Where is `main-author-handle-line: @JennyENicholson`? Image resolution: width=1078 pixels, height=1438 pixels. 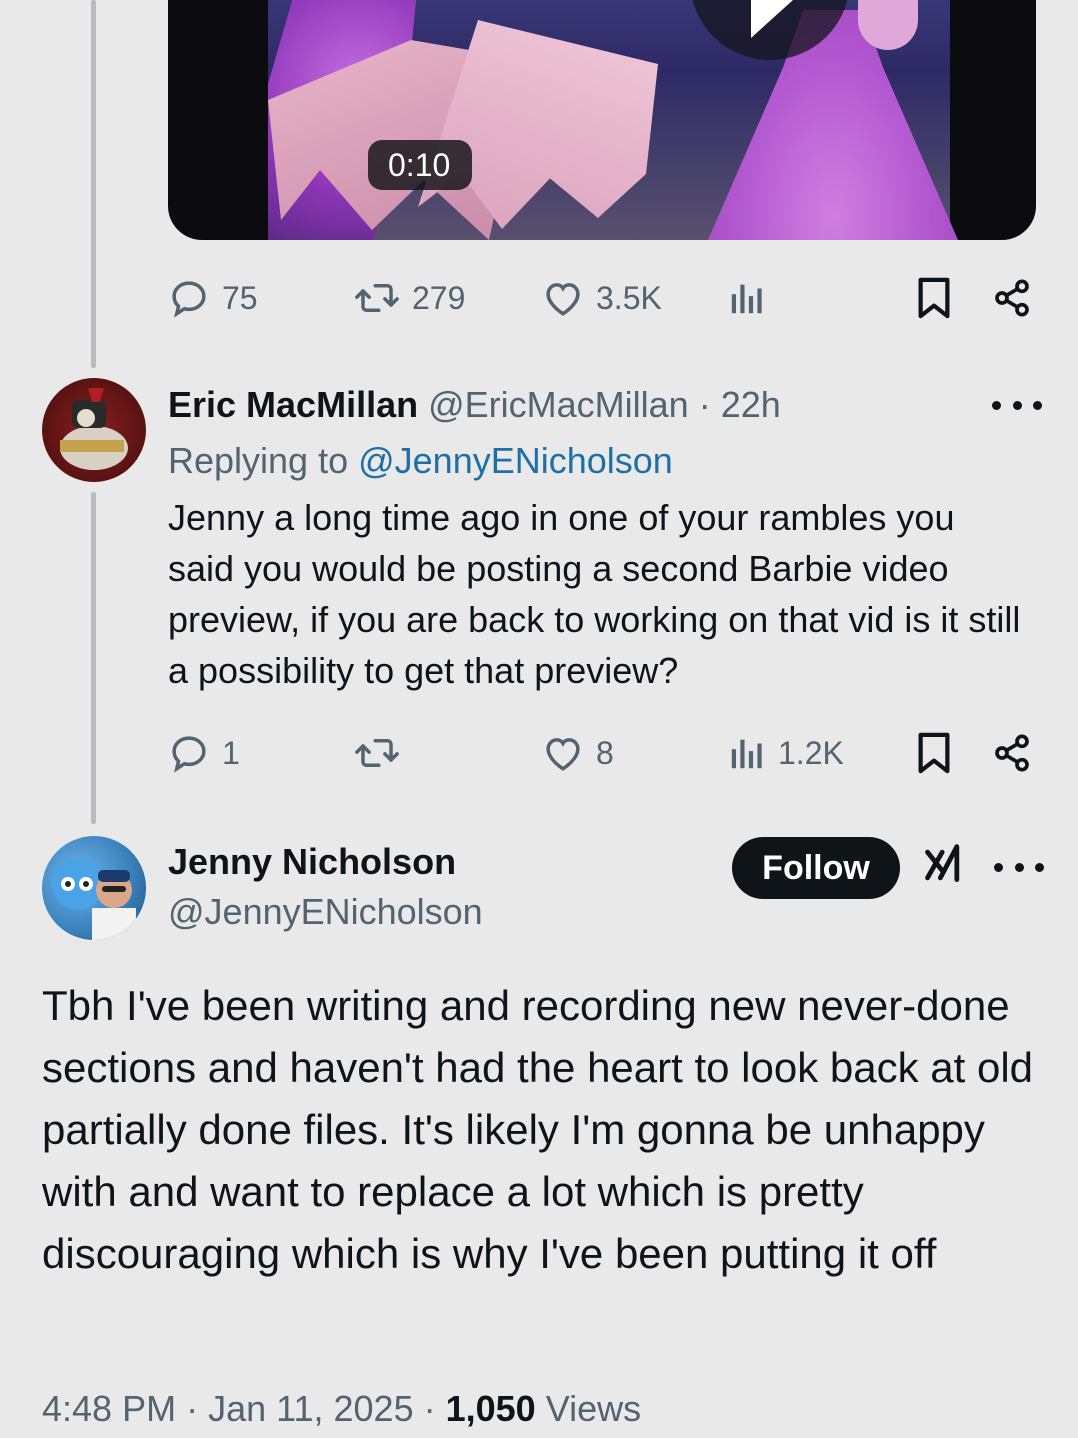 main-author-handle-line: @JennyENicholson is located at coordinates (325, 912).